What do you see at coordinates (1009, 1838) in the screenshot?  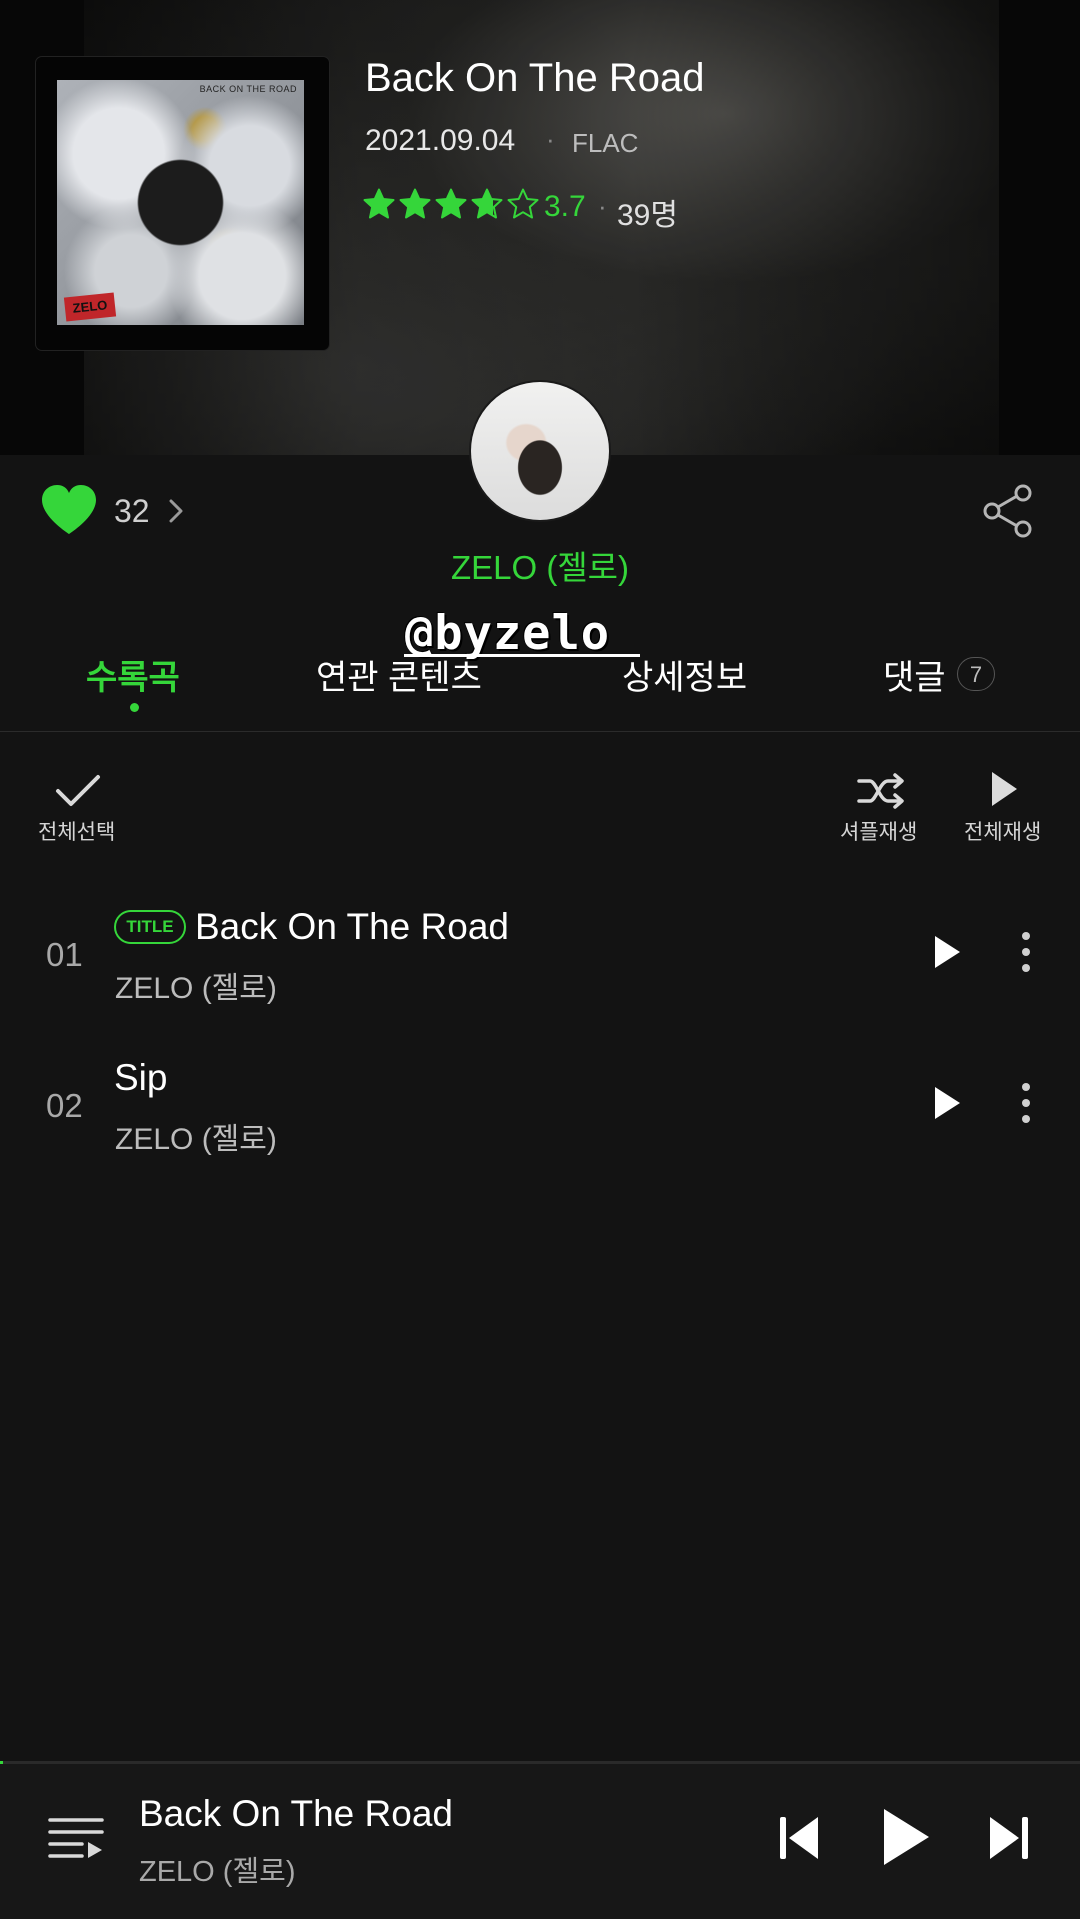 I see `skip-next-icon` at bounding box center [1009, 1838].